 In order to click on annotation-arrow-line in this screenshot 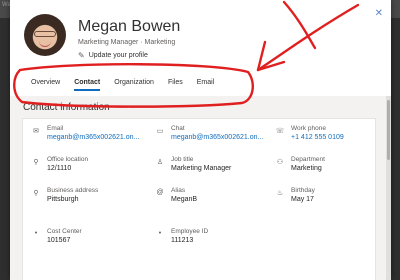, I will do `click(308, 37)`.